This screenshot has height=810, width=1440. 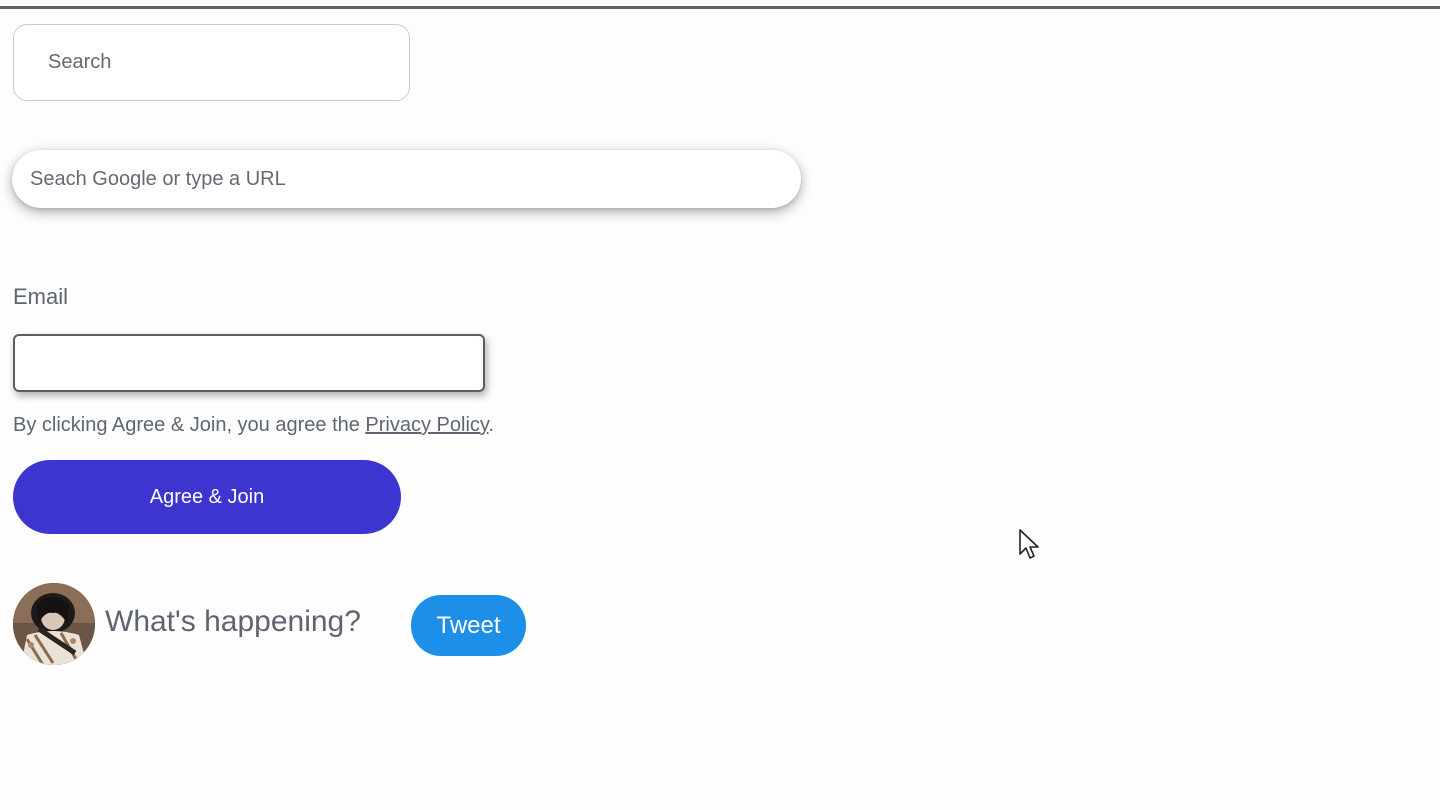 What do you see at coordinates (406, 179) in the screenshot?
I see `google-search-input` at bounding box center [406, 179].